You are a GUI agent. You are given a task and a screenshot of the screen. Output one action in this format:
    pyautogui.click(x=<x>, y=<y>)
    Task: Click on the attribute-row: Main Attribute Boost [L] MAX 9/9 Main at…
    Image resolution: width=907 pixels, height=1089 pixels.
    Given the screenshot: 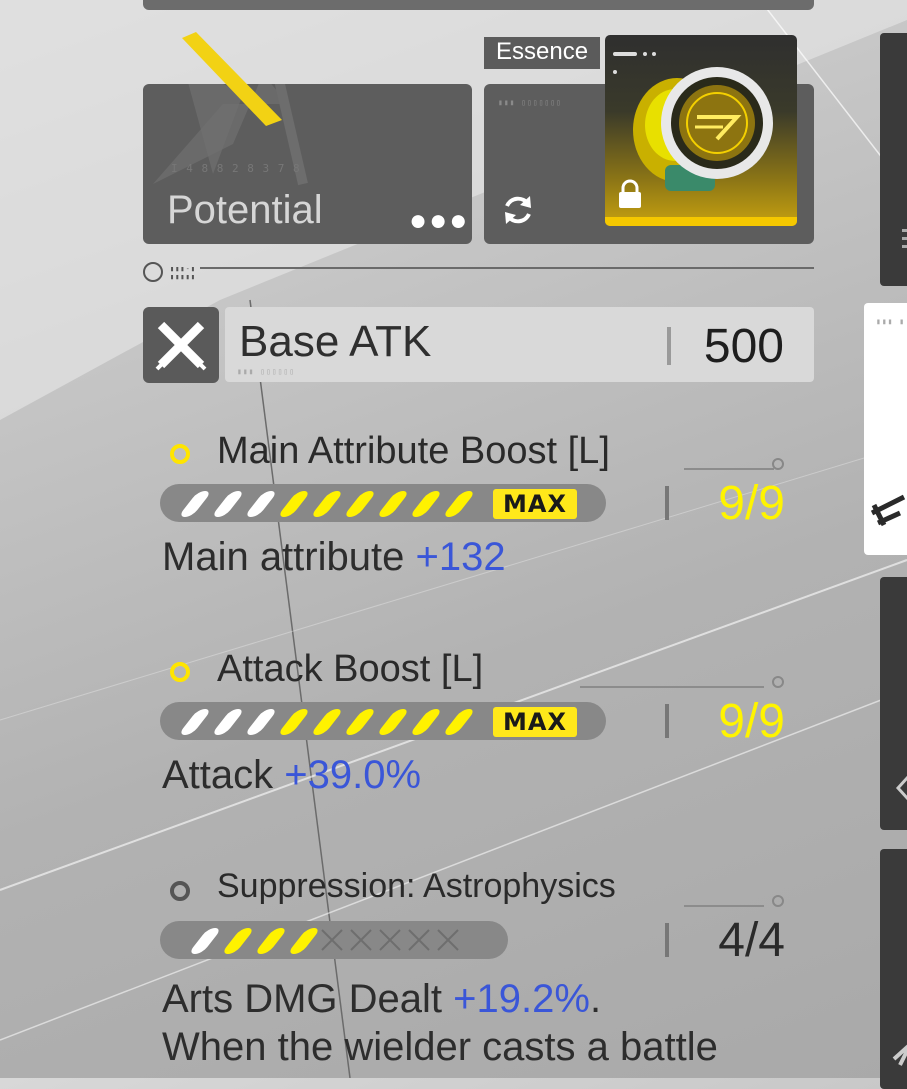 What is the action you would take?
    pyautogui.click(x=485, y=510)
    